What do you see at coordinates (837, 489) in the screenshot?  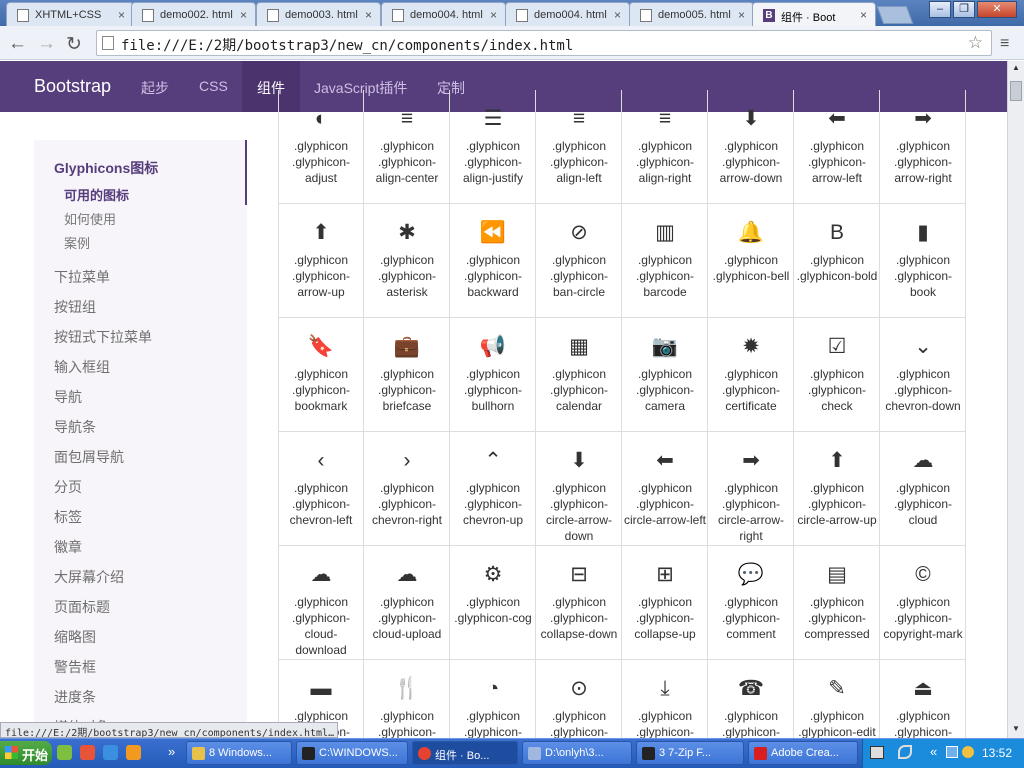 I see `glyph-cell: ⬆ .glyphicon .glyphicon-circle-arrow-up` at bounding box center [837, 489].